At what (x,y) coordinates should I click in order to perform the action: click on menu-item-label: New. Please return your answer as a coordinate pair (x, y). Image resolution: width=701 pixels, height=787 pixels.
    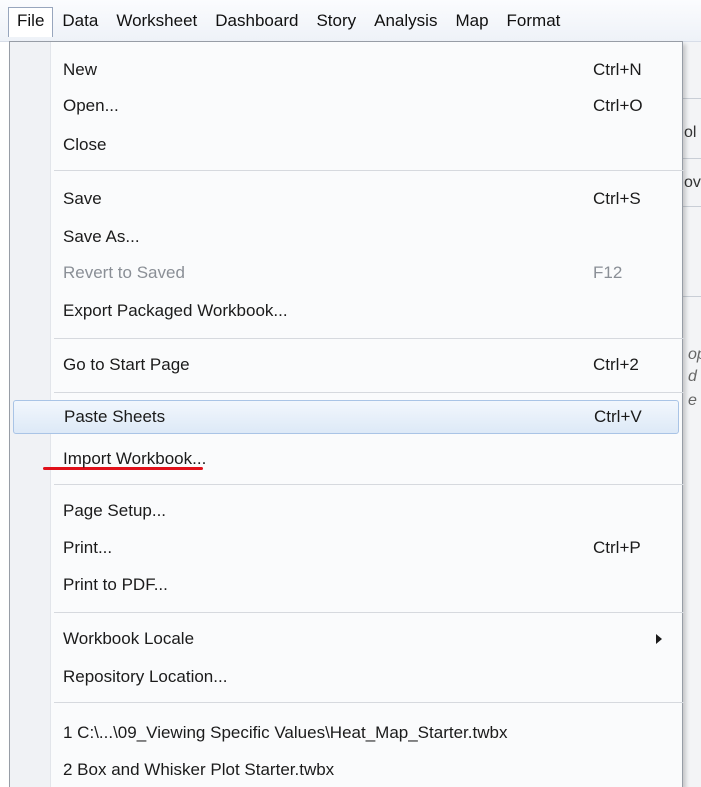
    Looking at the image, I should click on (80, 69).